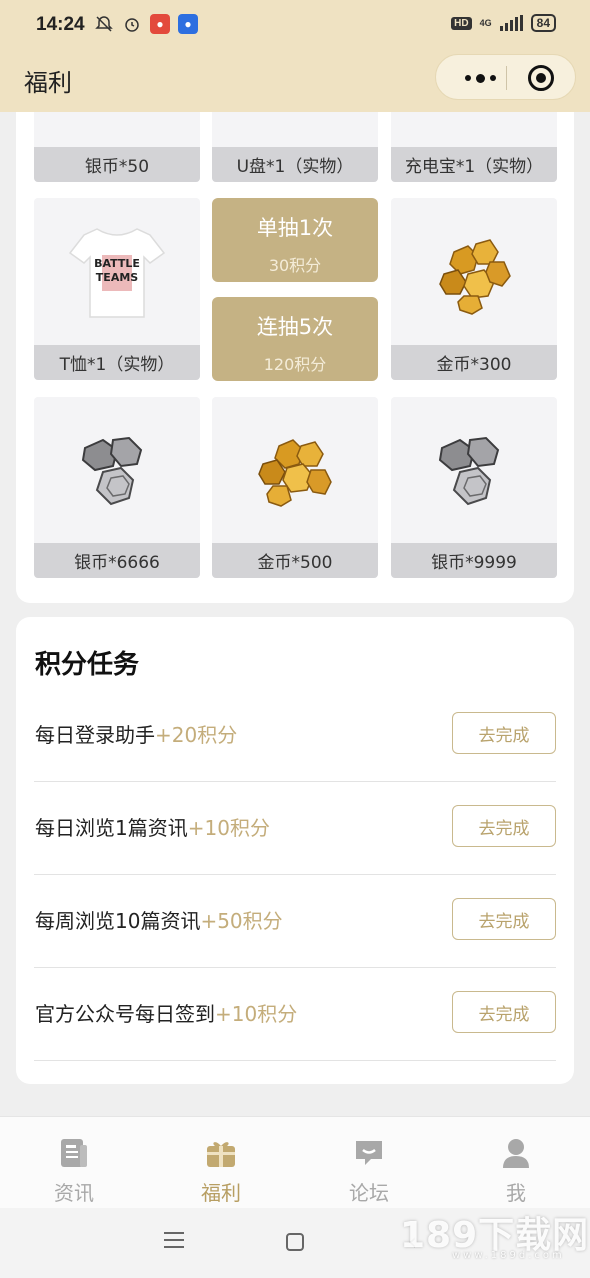 The height and width of the screenshot is (1278, 590). Describe the element at coordinates (541, 78) in the screenshot. I see `close-mini-program-icon` at that location.